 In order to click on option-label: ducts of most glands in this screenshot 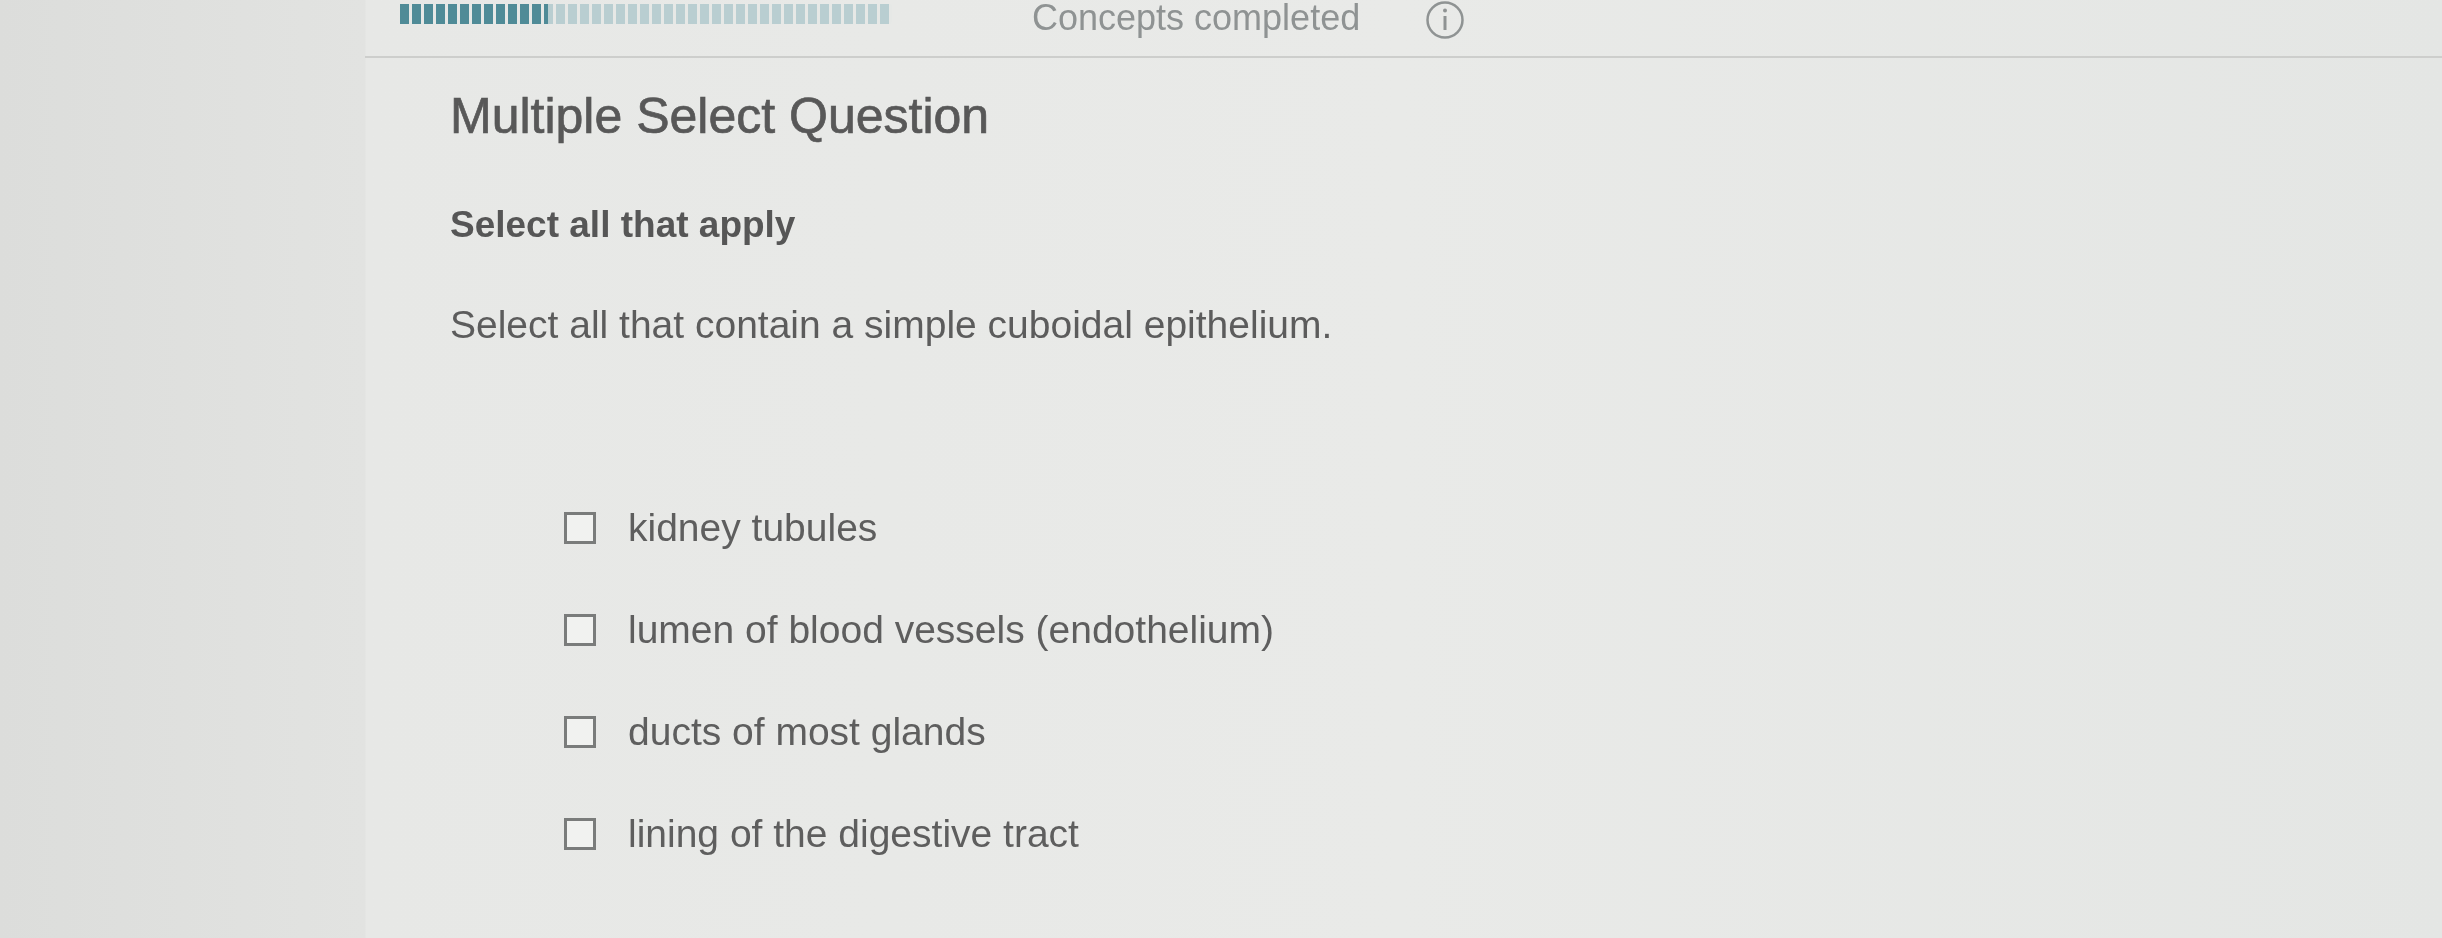, I will do `click(807, 732)`.